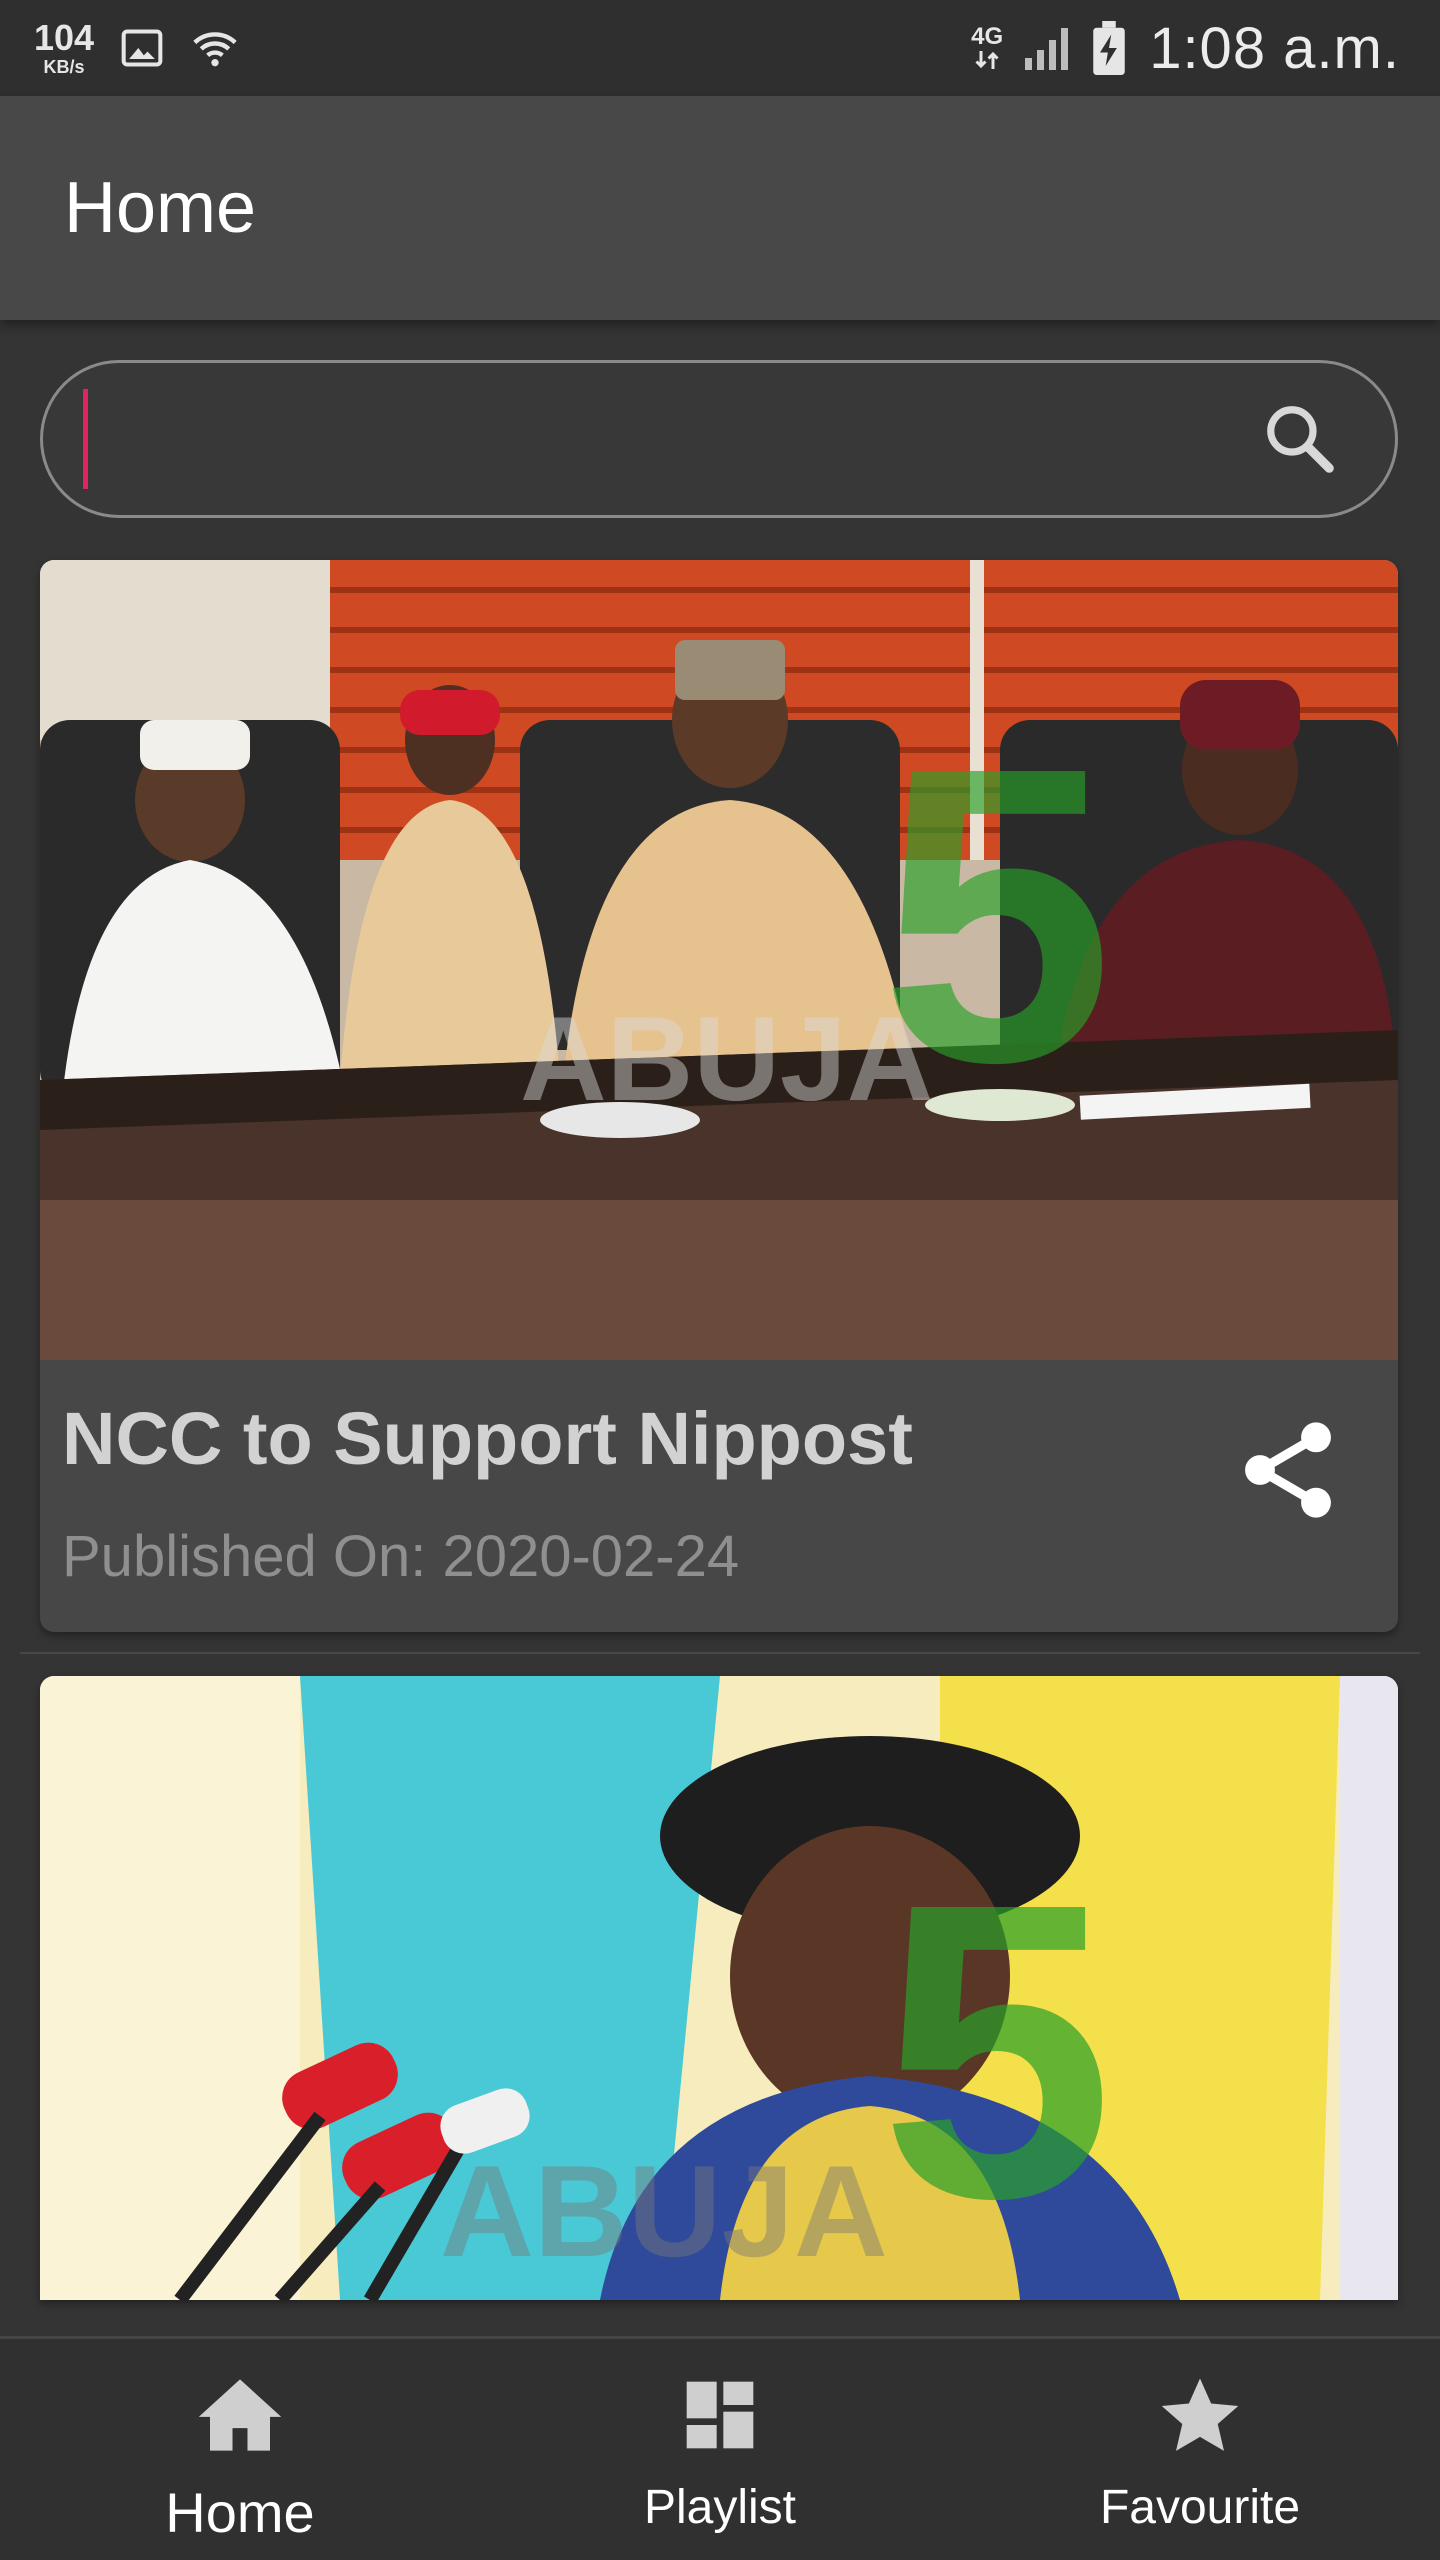 The height and width of the screenshot is (2560, 1440). I want to click on home-icon, so click(240, 2417).